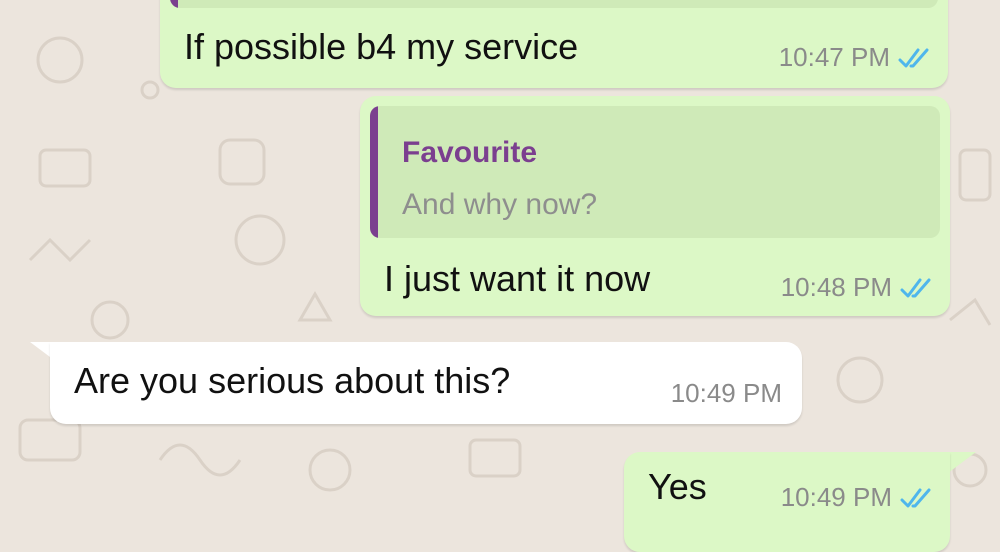 The width and height of the screenshot is (1000, 552). I want to click on message-time: 10:47 PM, so click(834, 57).